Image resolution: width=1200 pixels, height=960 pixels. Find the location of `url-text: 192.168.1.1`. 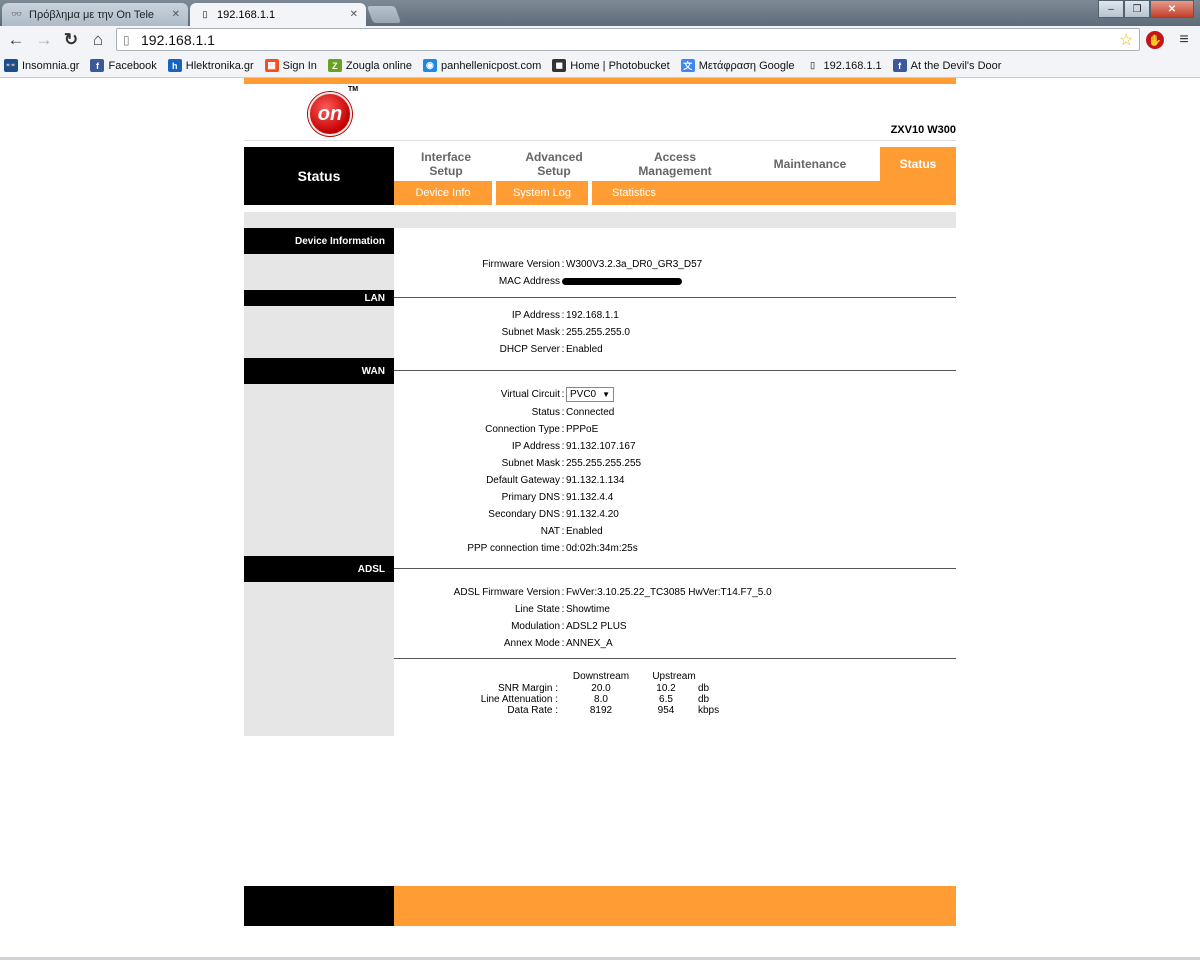

url-text: 192.168.1.1 is located at coordinates (630, 40).